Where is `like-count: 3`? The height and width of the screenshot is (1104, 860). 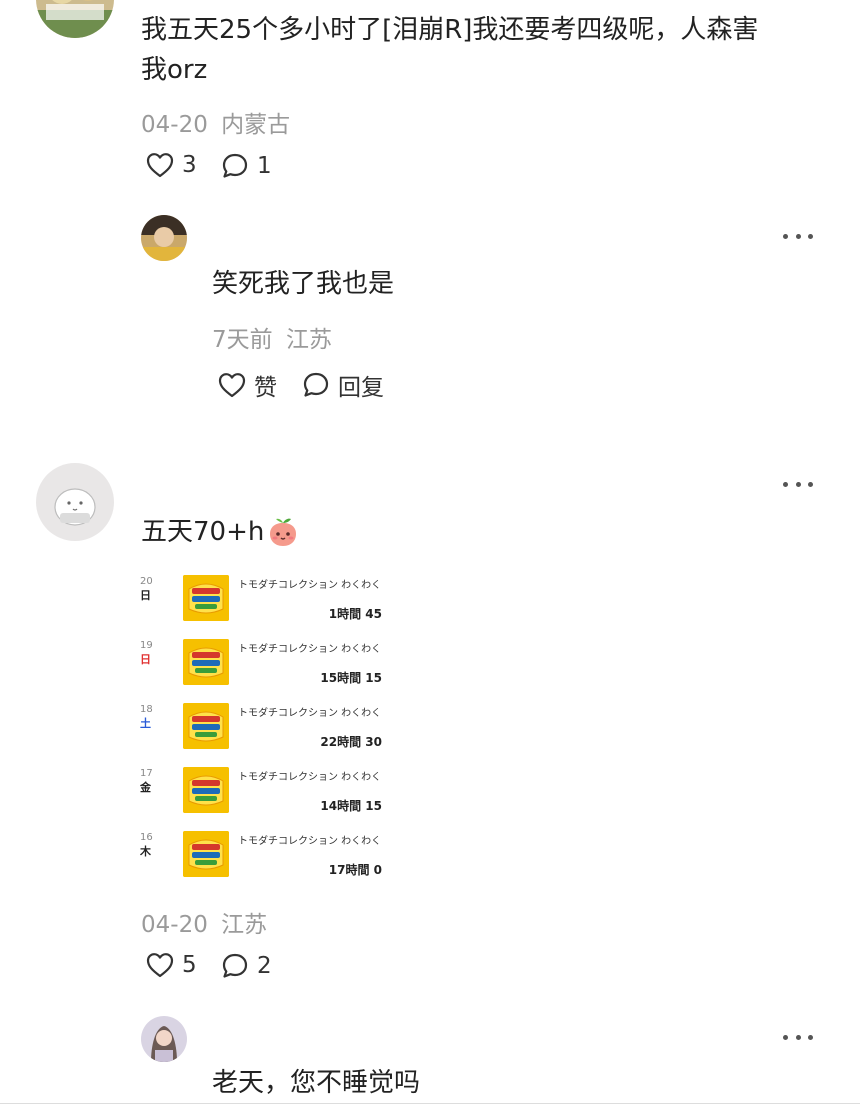 like-count: 3 is located at coordinates (189, 165).